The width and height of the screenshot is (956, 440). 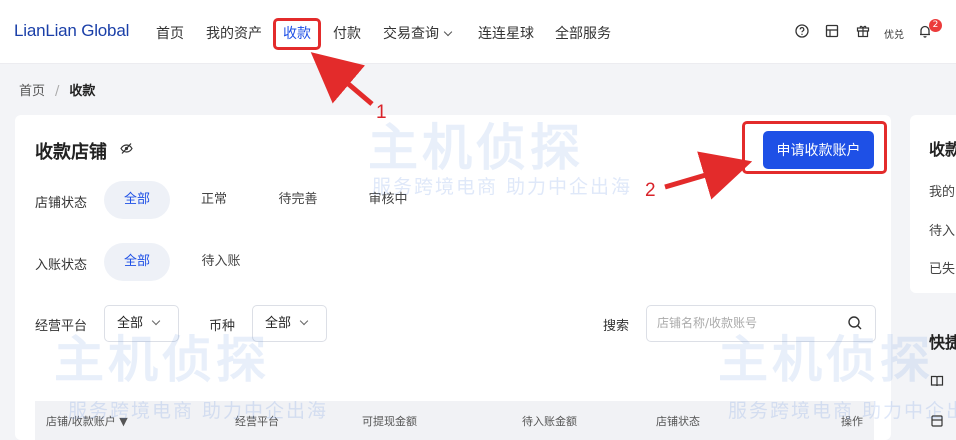 What do you see at coordinates (170, 33) in the screenshot?
I see `nav-item-home: 首页` at bounding box center [170, 33].